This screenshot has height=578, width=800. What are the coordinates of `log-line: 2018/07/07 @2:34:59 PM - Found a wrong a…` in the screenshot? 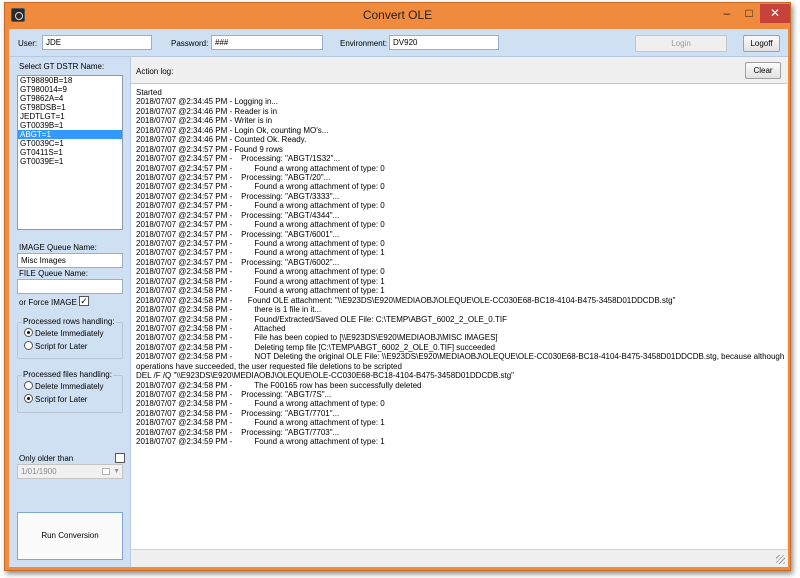 It's located at (260, 442).